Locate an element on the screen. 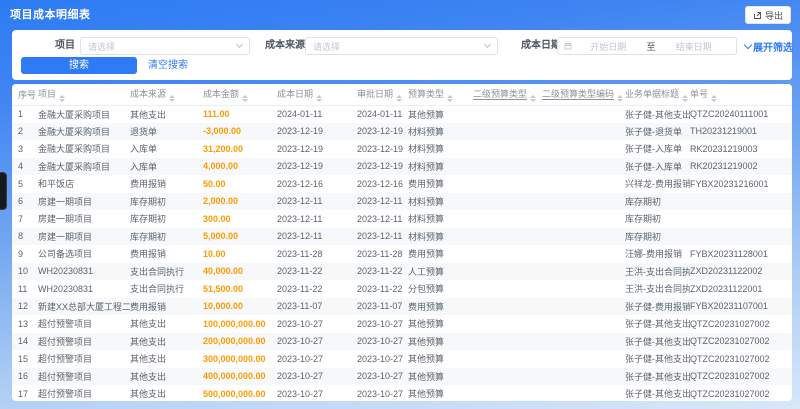  cell-amount: 51,500.00 is located at coordinates (223, 288).